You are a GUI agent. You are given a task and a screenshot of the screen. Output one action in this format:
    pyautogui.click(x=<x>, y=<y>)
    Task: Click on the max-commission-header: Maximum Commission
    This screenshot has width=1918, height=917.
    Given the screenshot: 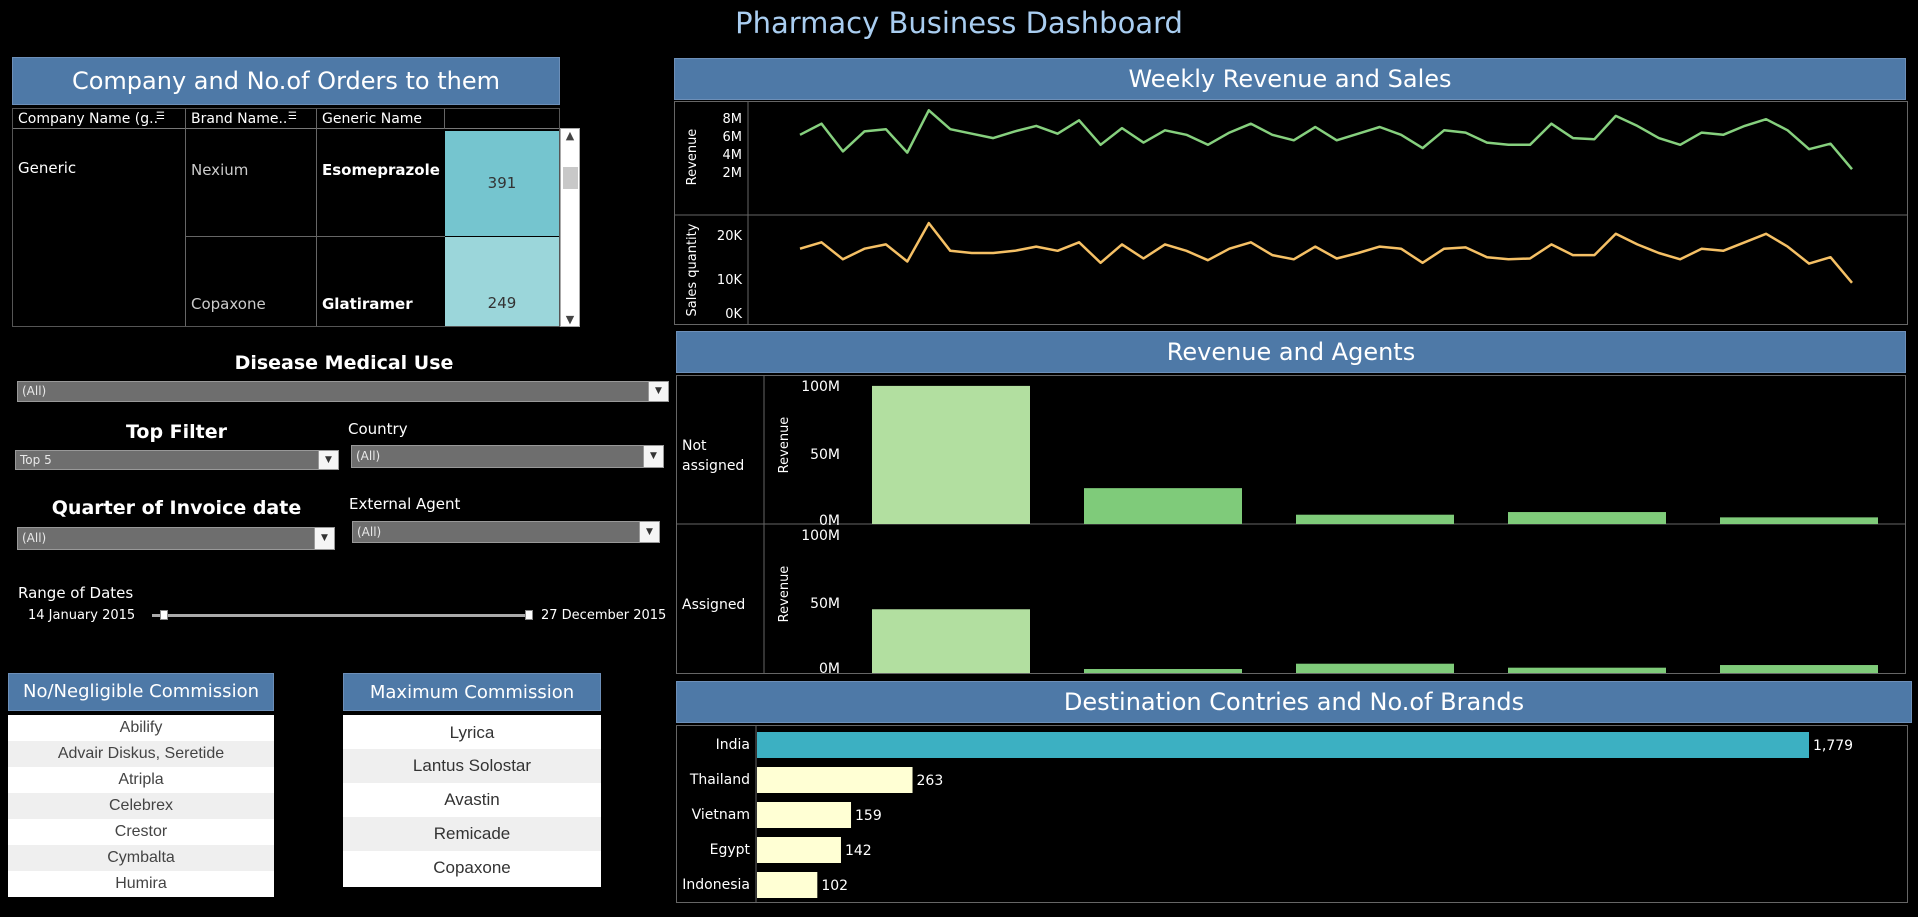 What is the action you would take?
    pyautogui.click(x=472, y=692)
    